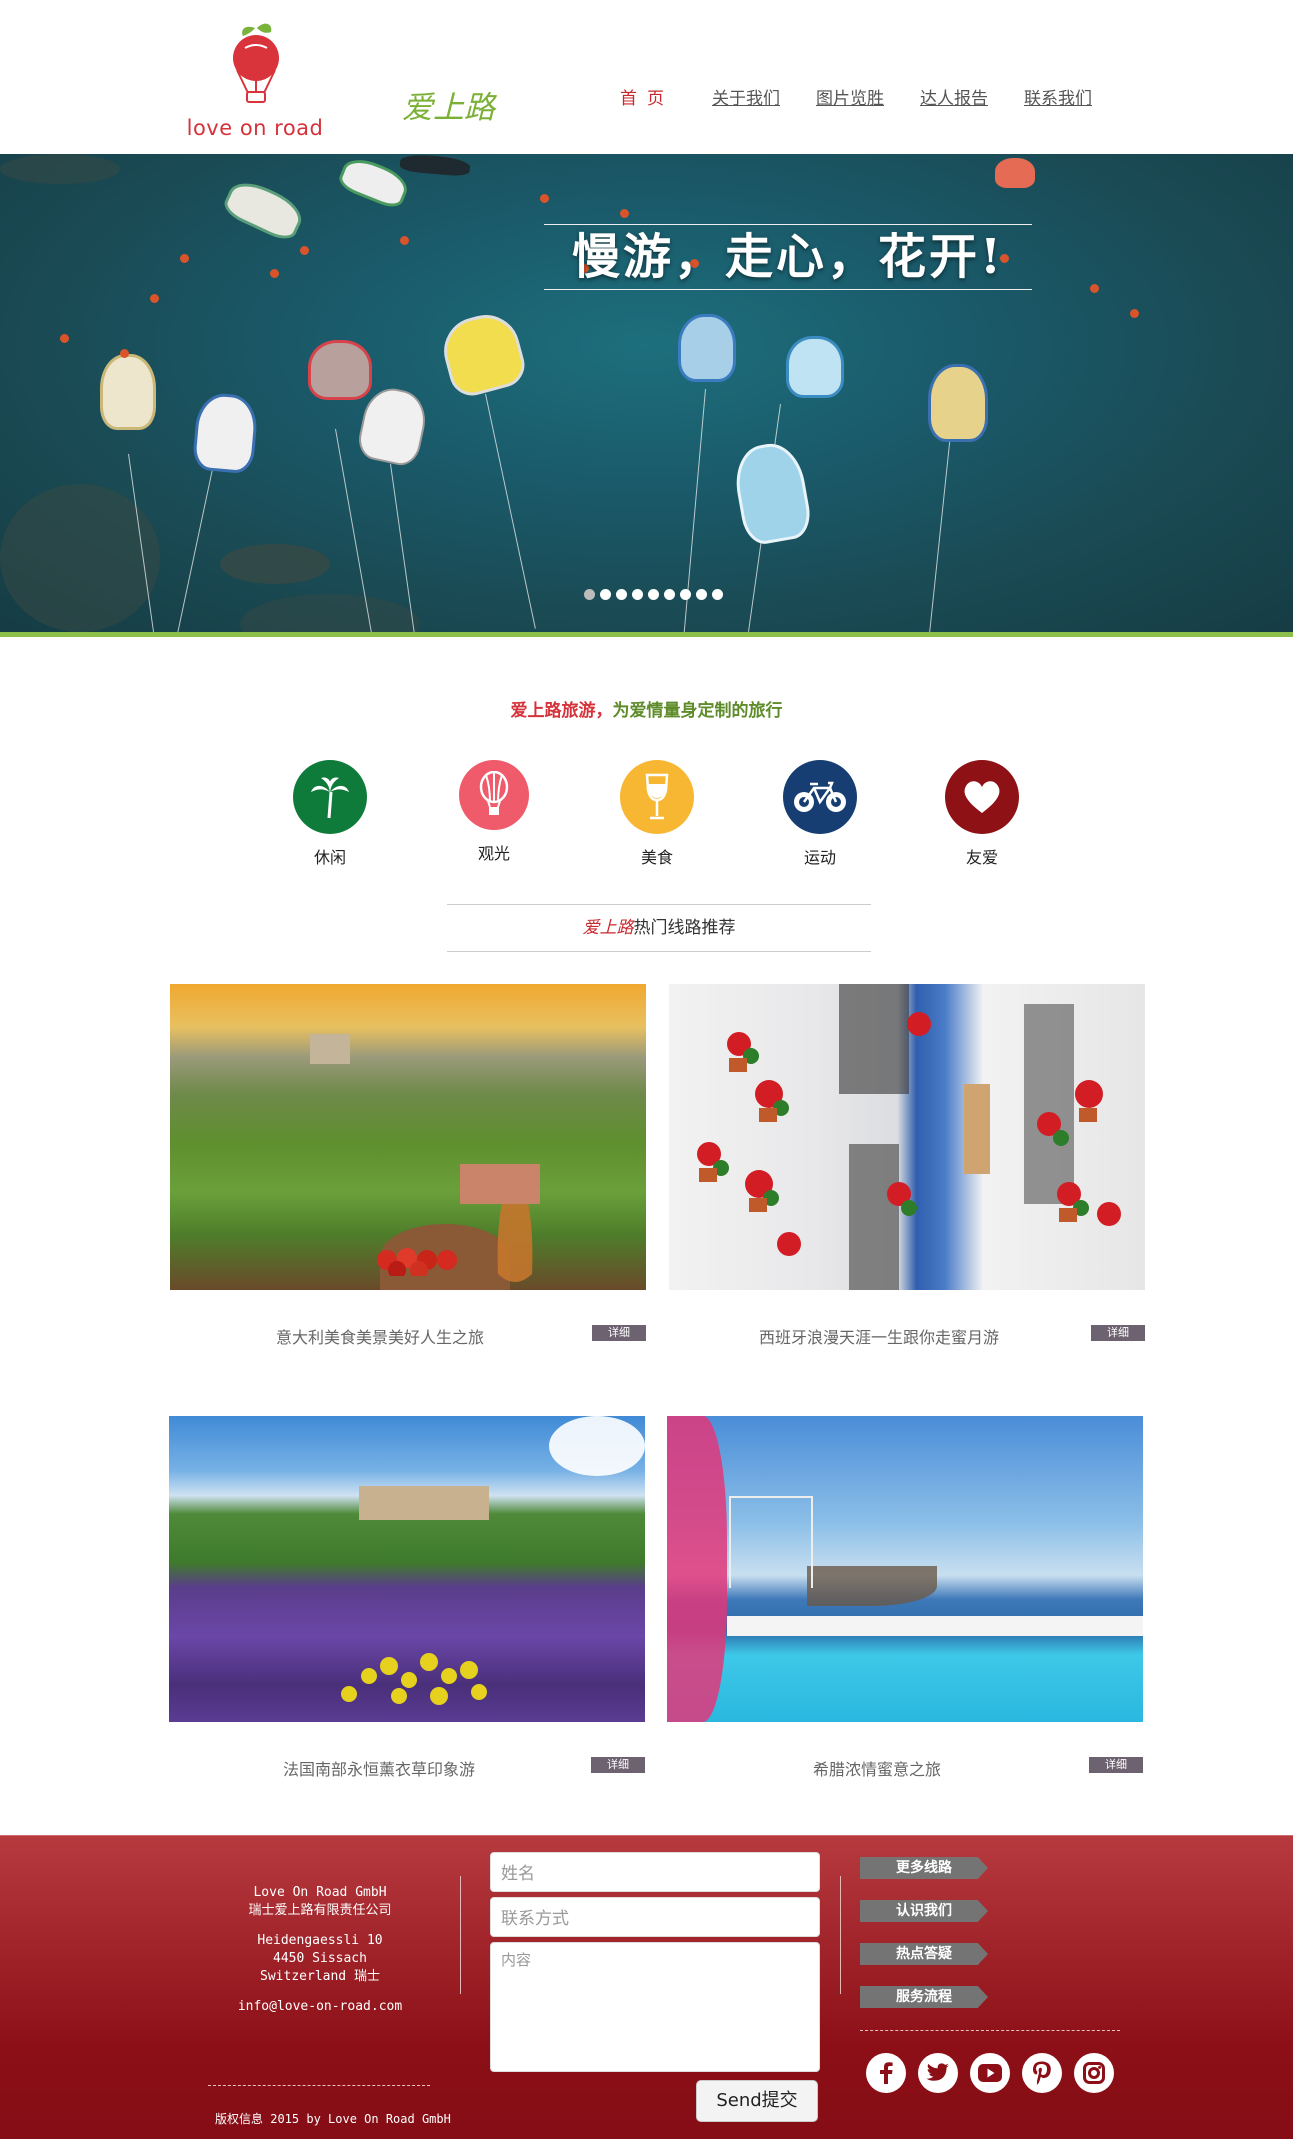 This screenshot has height=2139, width=1293. What do you see at coordinates (319, 2085) in the screenshot?
I see `copyright-divider` at bounding box center [319, 2085].